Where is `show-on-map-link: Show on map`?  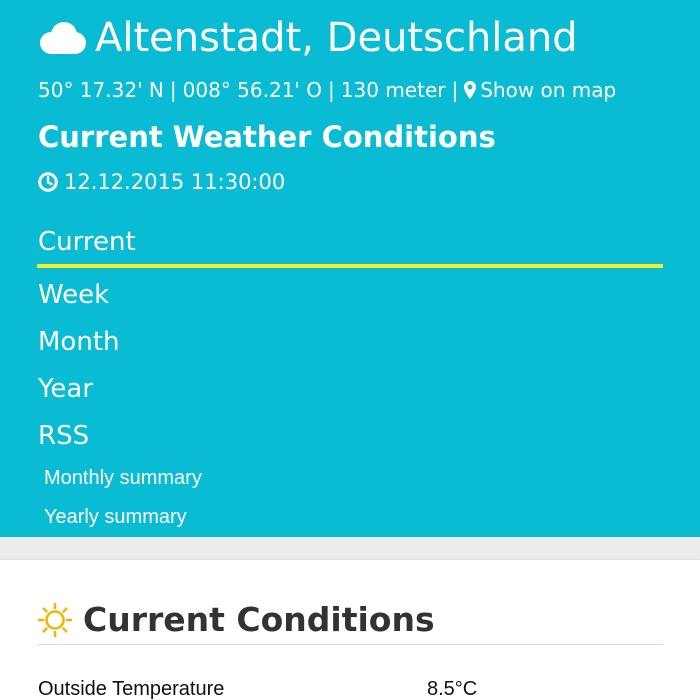
show-on-map-link: Show on map is located at coordinates (548, 90).